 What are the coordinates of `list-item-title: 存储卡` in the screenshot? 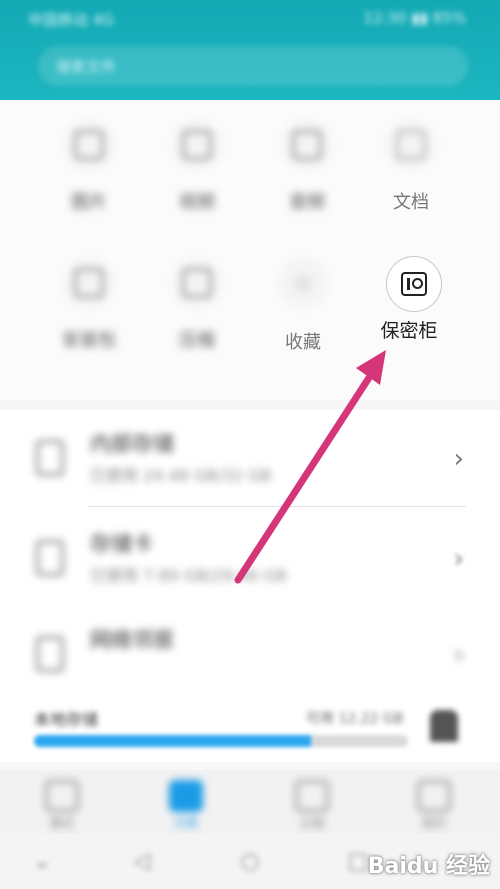 It's located at (121, 544).